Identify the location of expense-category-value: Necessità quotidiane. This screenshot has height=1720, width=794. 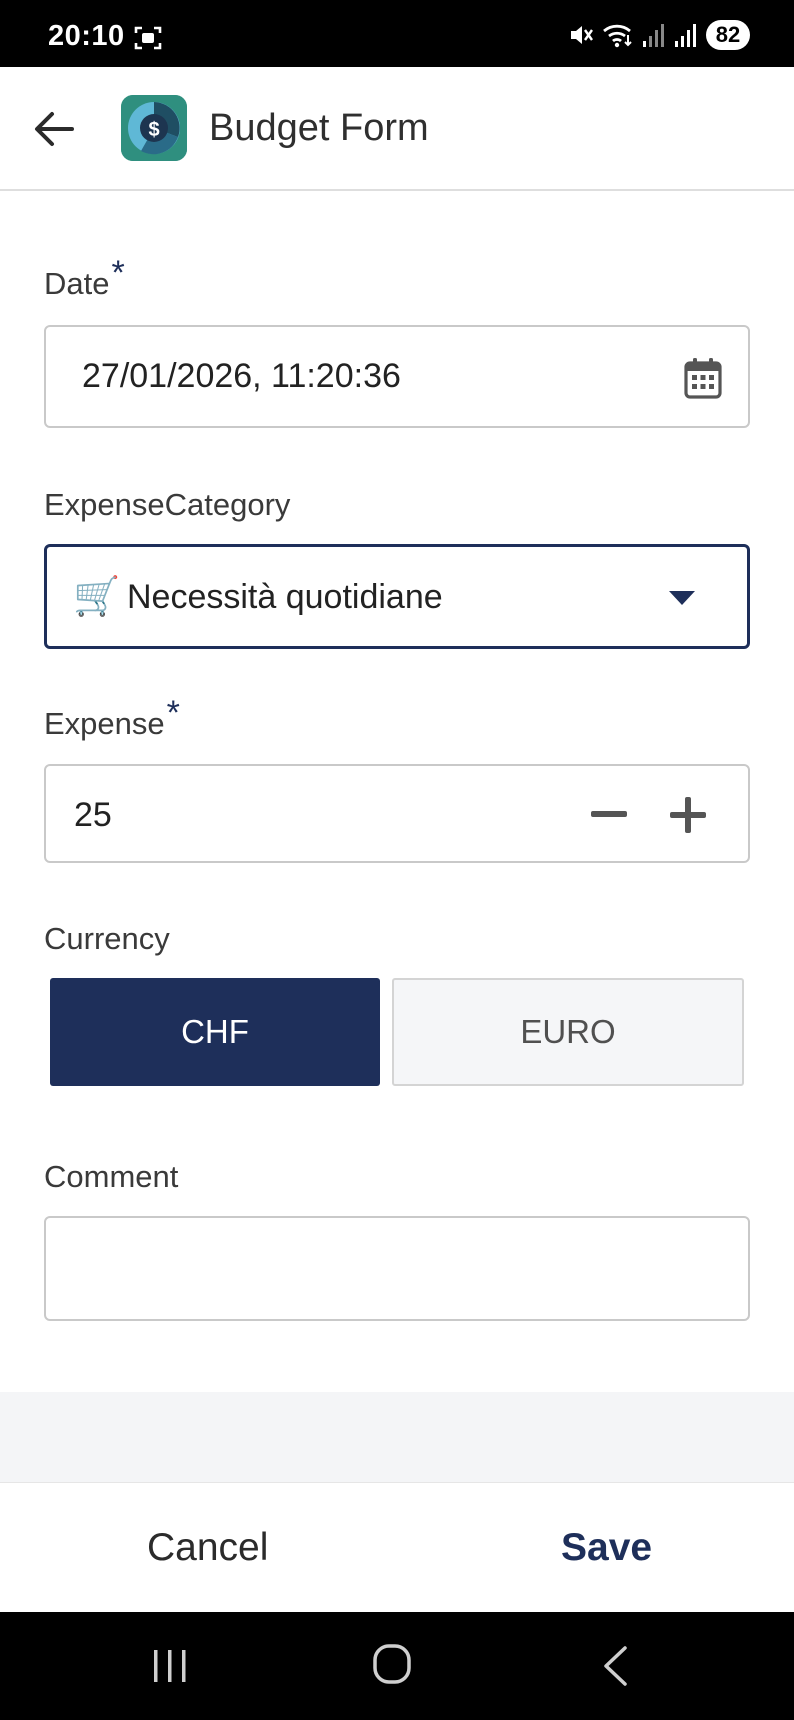
(285, 597).